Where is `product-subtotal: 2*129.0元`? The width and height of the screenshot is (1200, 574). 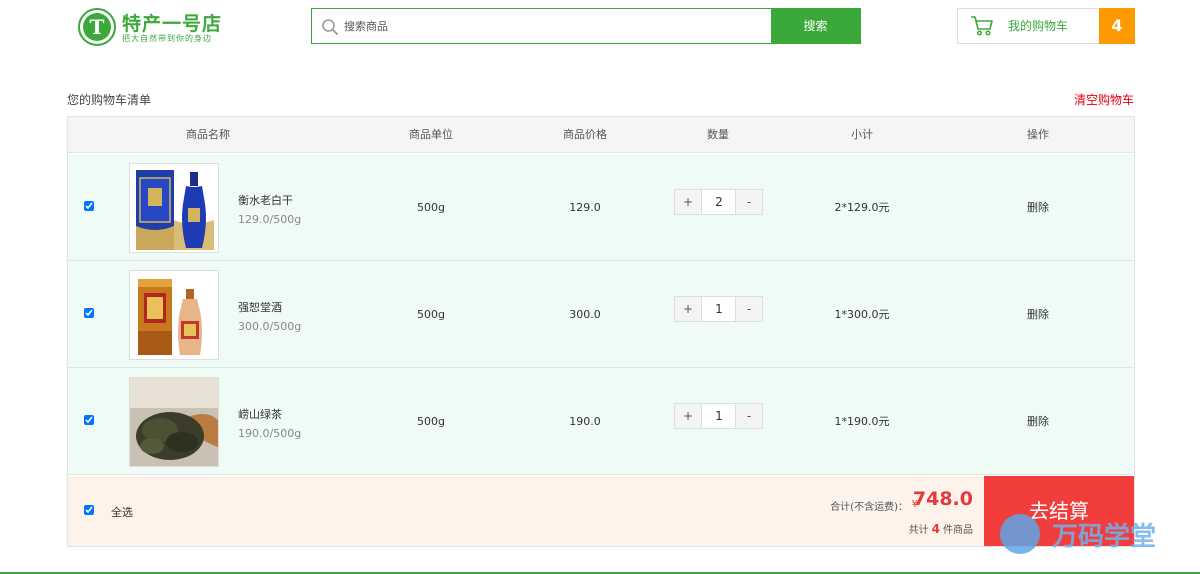
product-subtotal: 2*129.0元 is located at coordinates (862, 207).